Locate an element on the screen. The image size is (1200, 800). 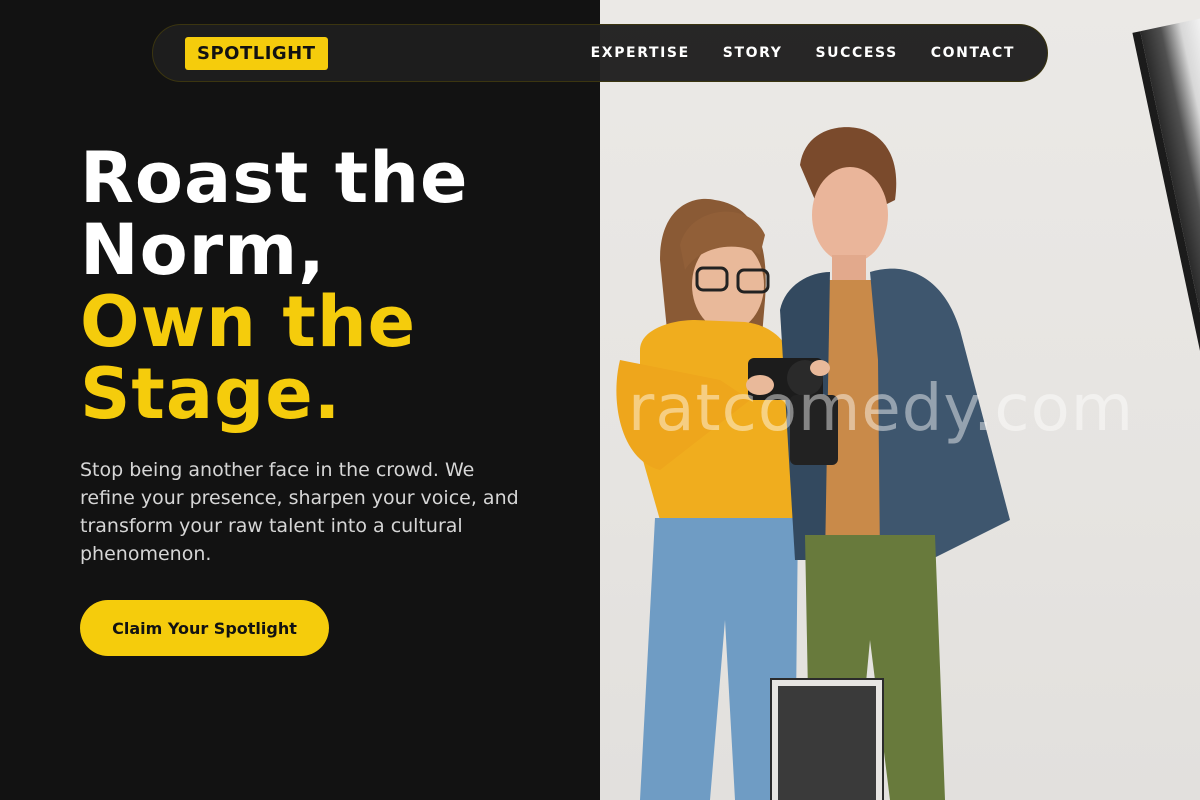
nav-link-expertise: EXPERTISE is located at coordinates (640, 53).